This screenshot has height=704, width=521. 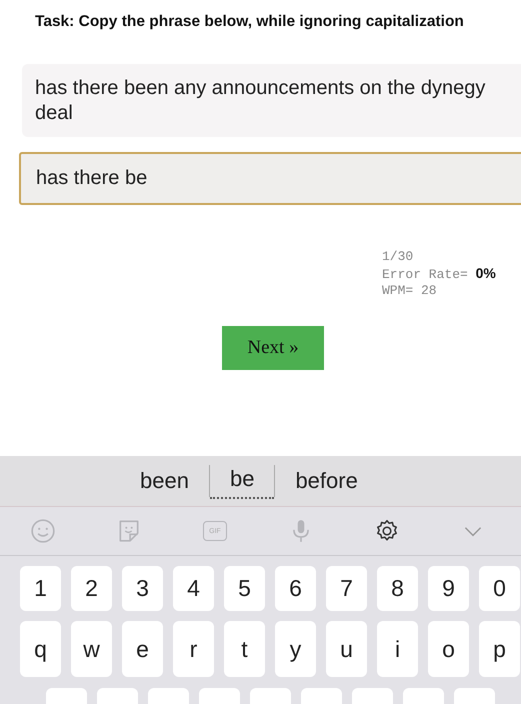 I want to click on keyboard-key: 9, so click(x=448, y=588).